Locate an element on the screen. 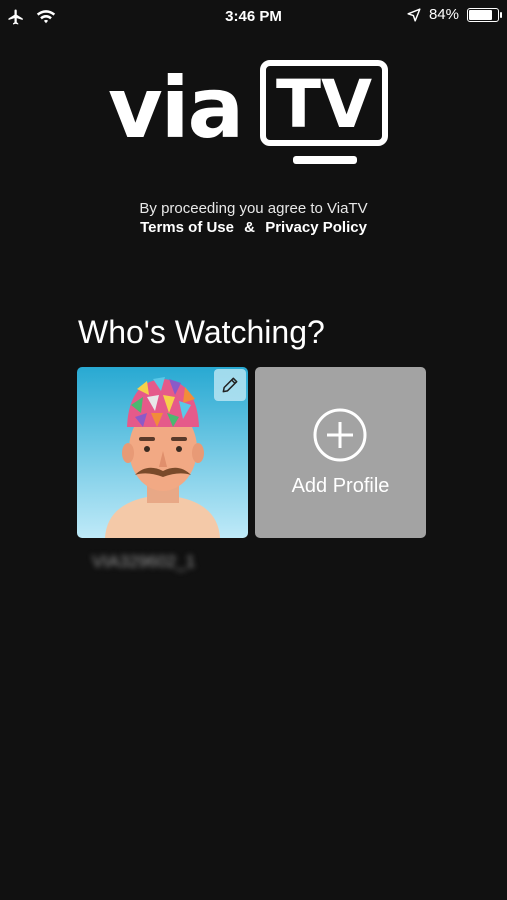 This screenshot has height=900, width=507. edit-profile-button is located at coordinates (230, 385).